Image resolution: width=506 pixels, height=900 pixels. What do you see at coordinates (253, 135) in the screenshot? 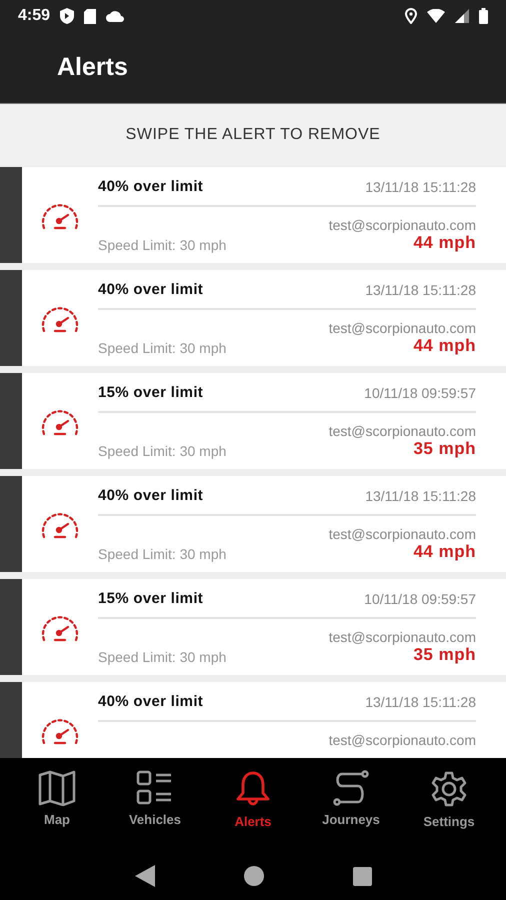
I see `swipe-hint: SWIPE THE ALERT TO REMOVE` at bounding box center [253, 135].